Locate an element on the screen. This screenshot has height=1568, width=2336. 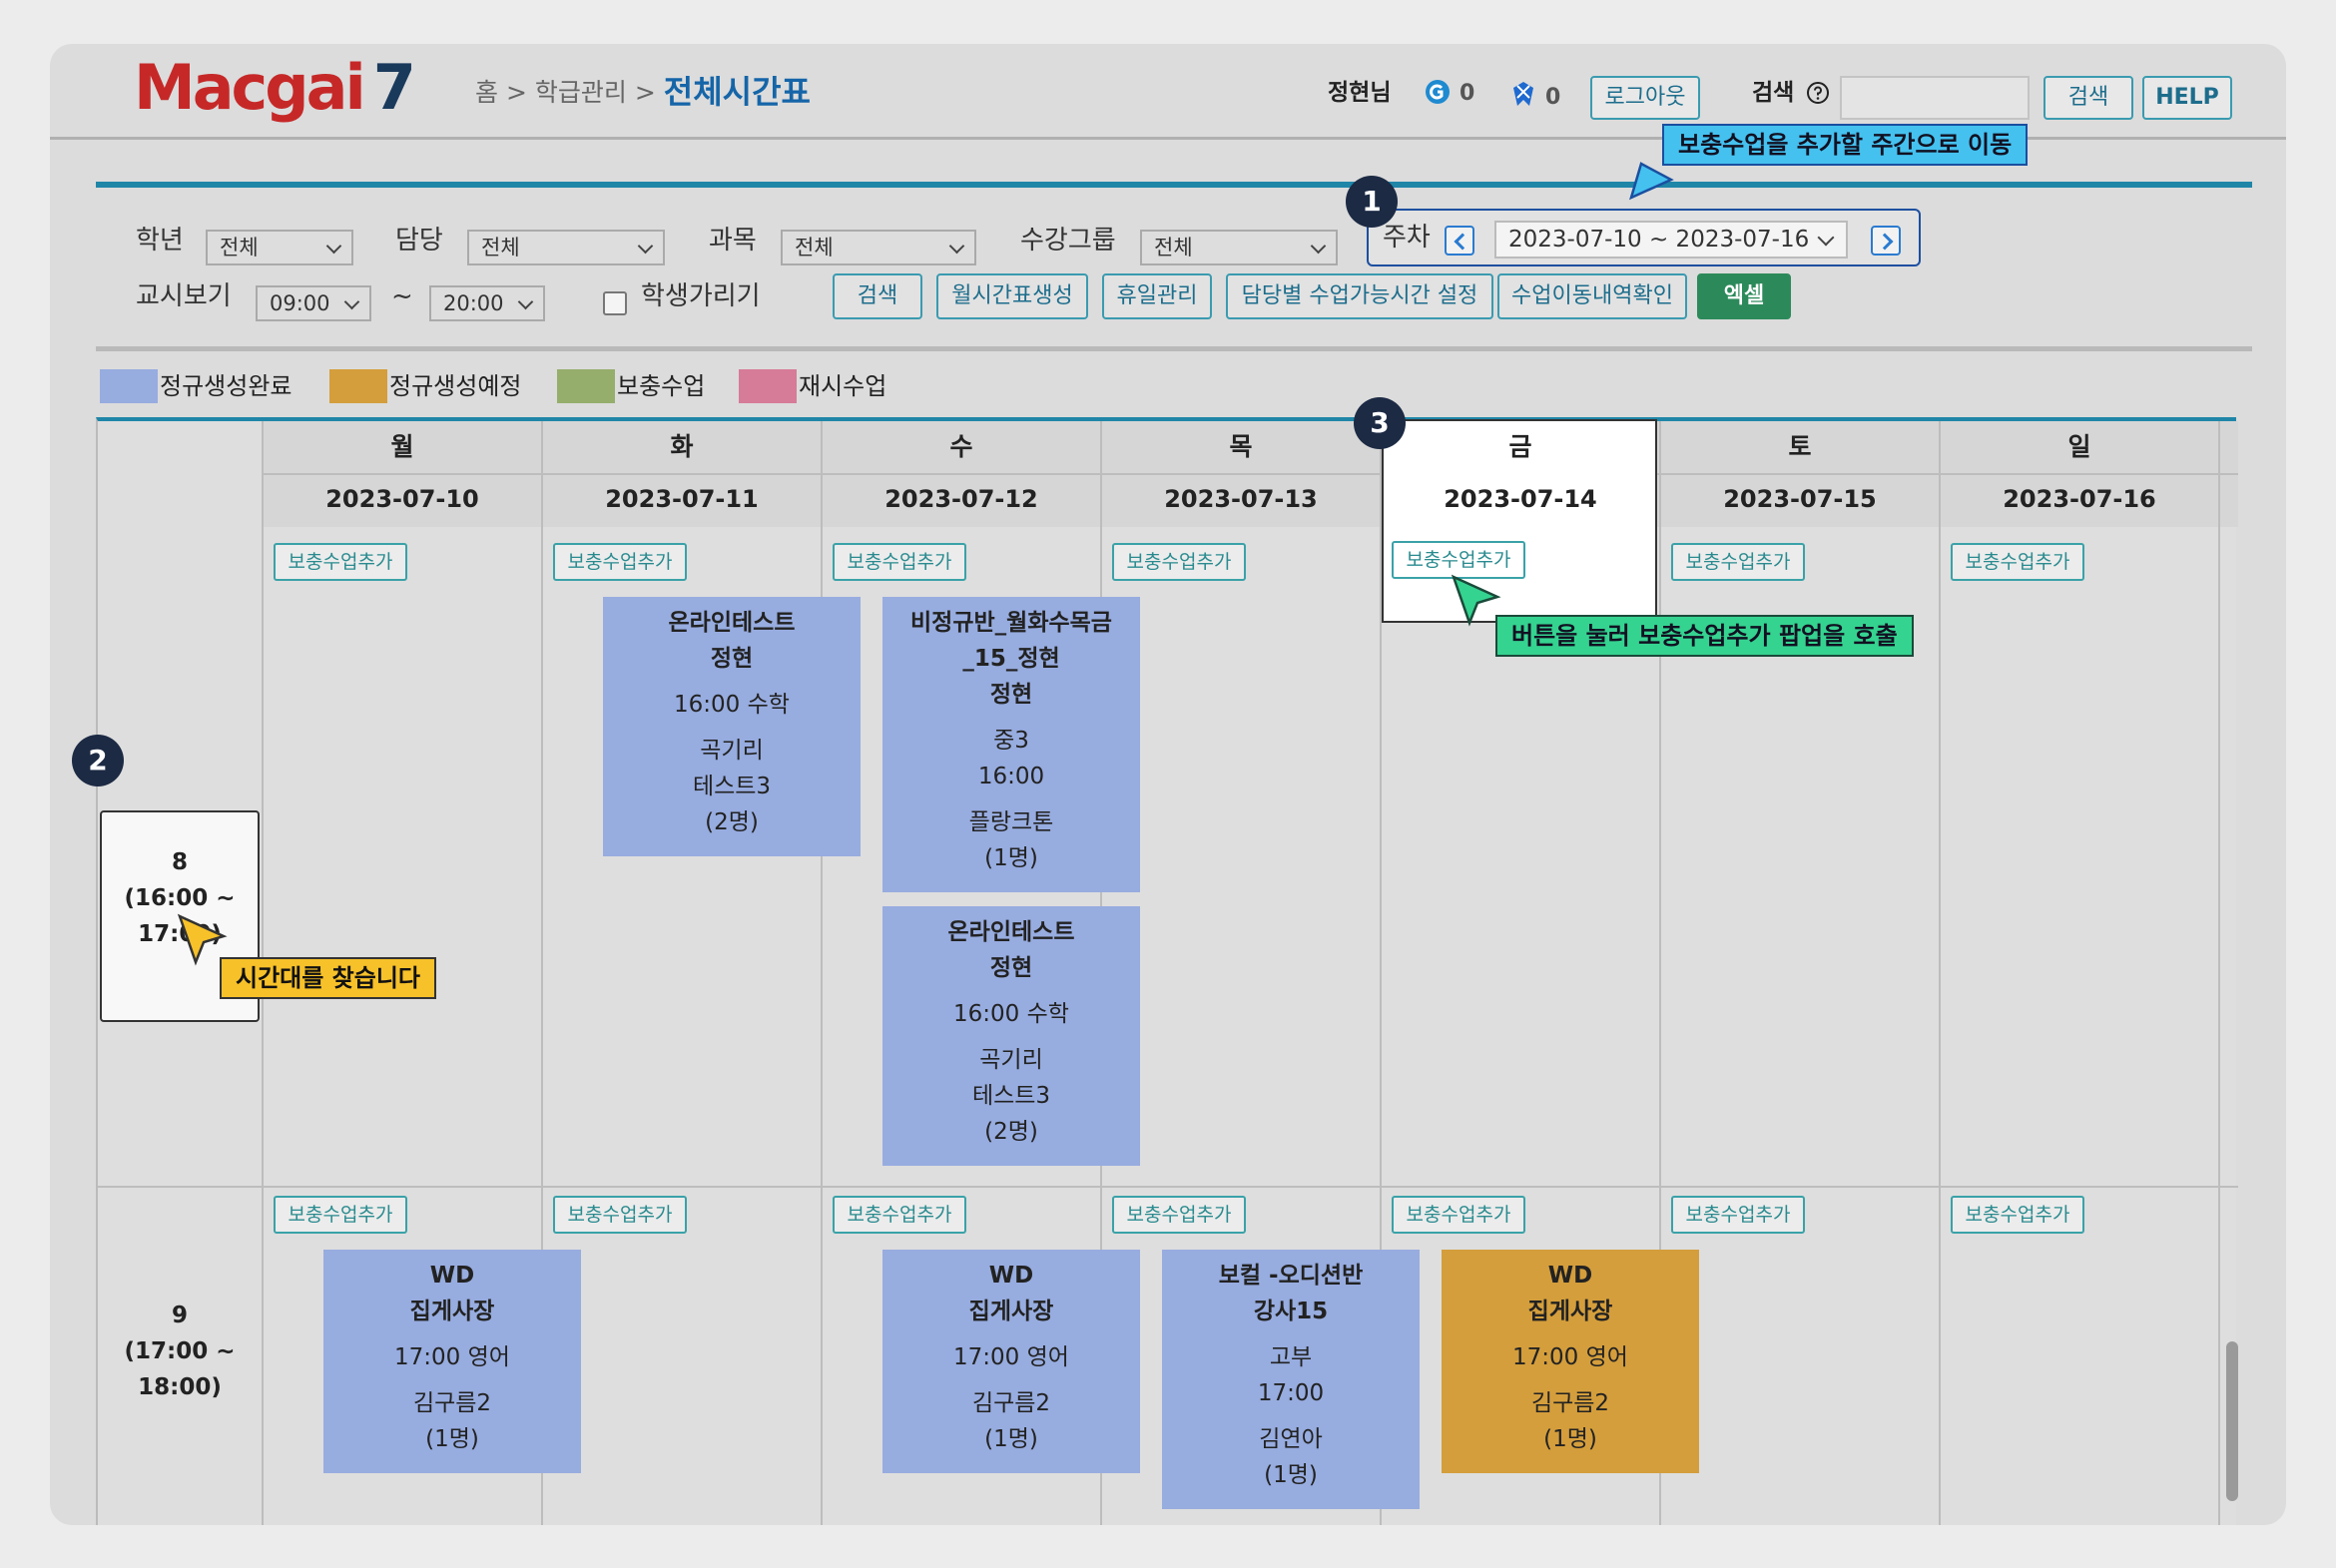
hide-students-checkbox is located at coordinates (615, 303).